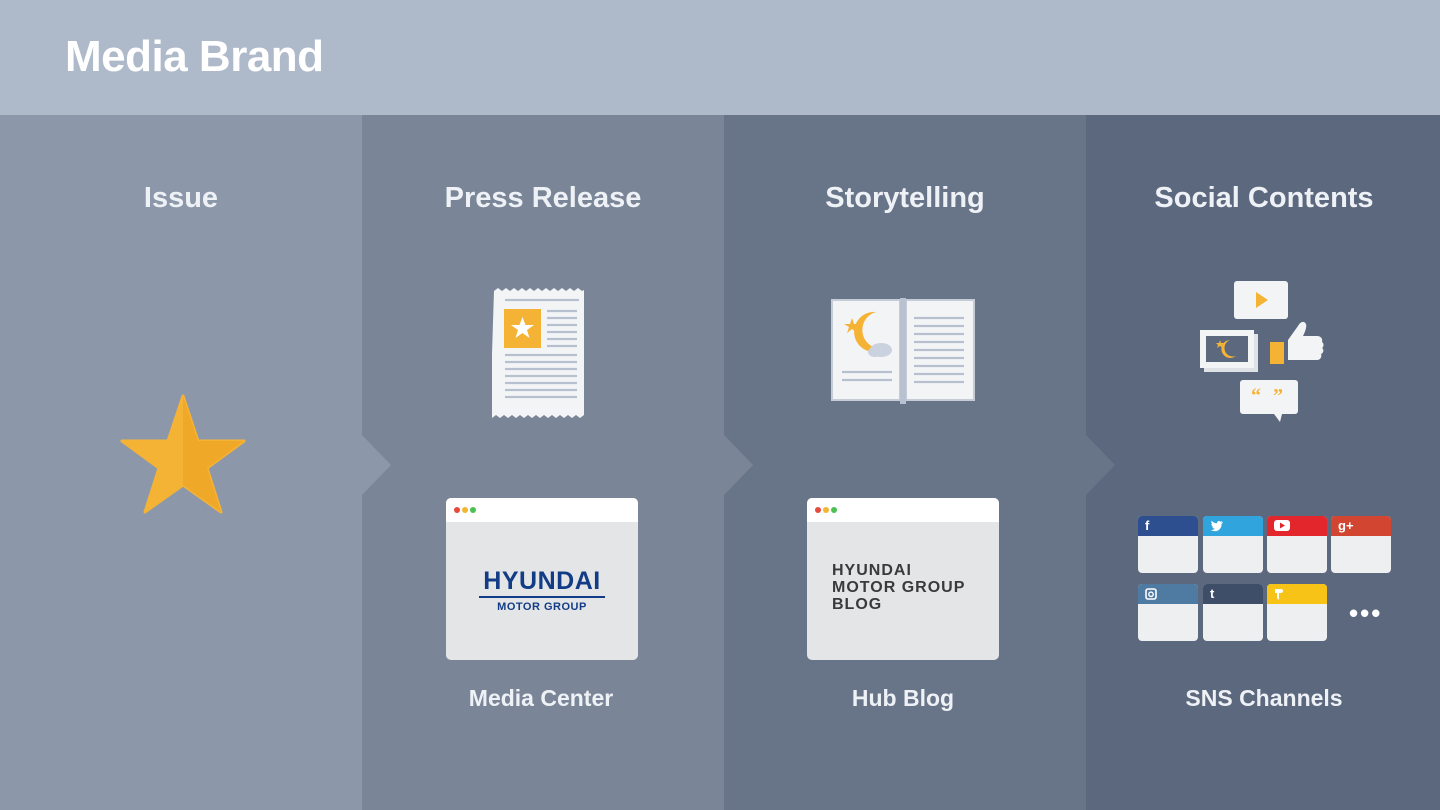  Describe the element at coordinates (1233, 526) in the screenshot. I see `twitter-icon` at that location.